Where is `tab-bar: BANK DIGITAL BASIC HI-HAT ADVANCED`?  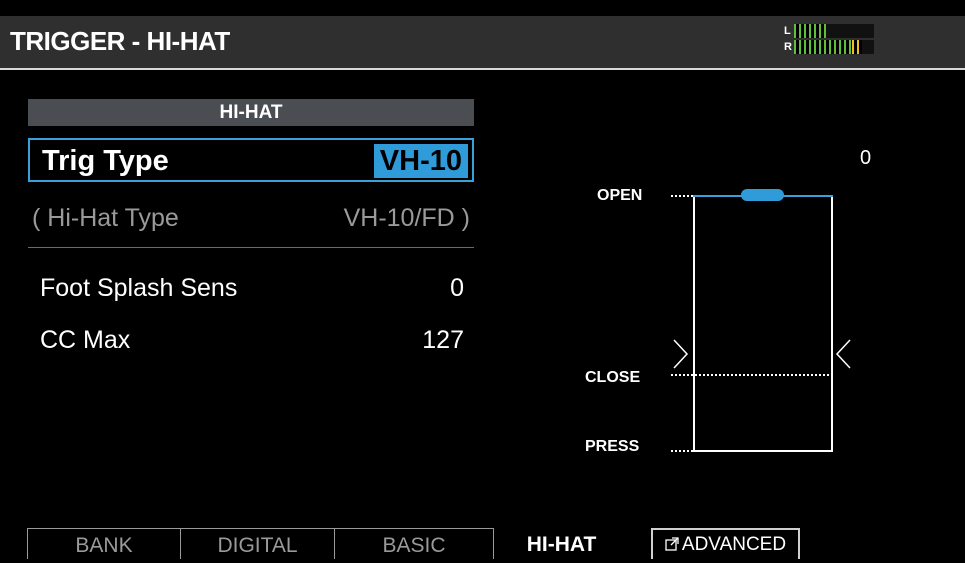 tab-bar: BANK DIGITAL BASIC HI-HAT ADVANCED is located at coordinates (482, 543).